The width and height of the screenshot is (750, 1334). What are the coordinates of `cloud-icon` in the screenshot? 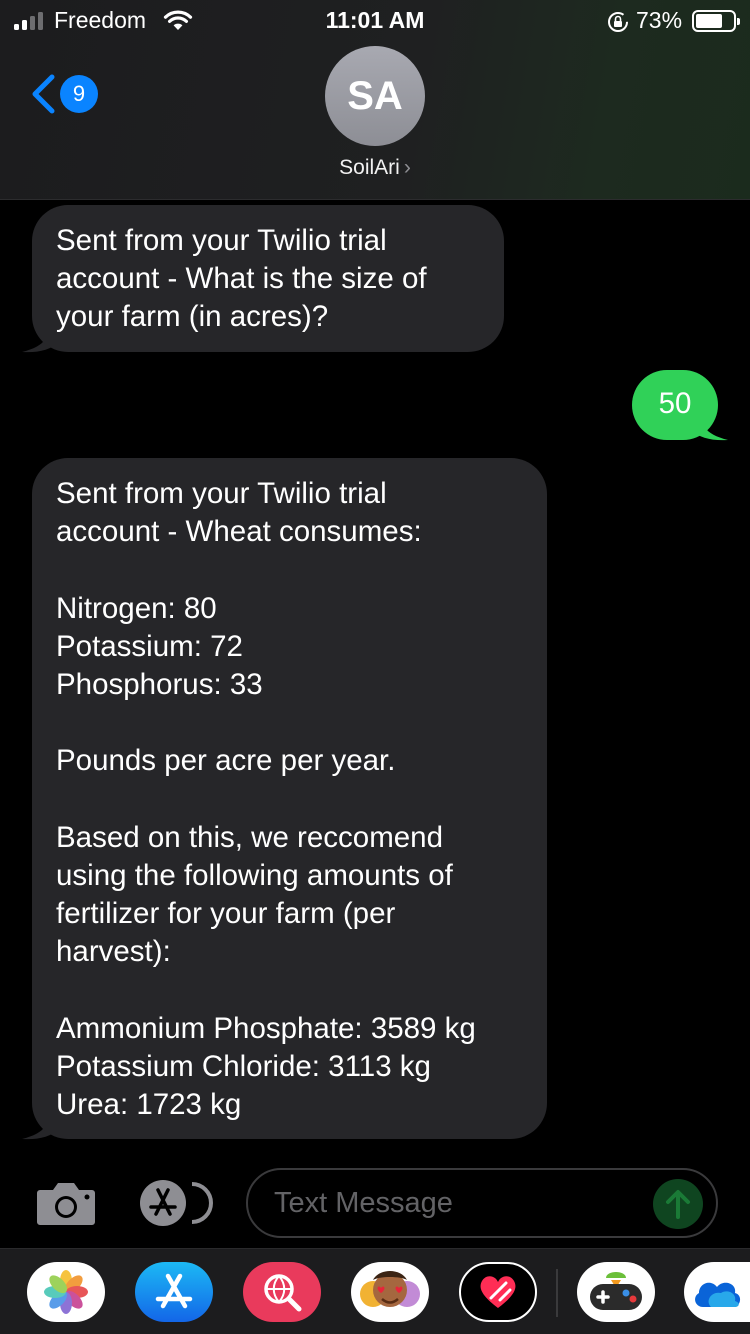 It's located at (718, 1294).